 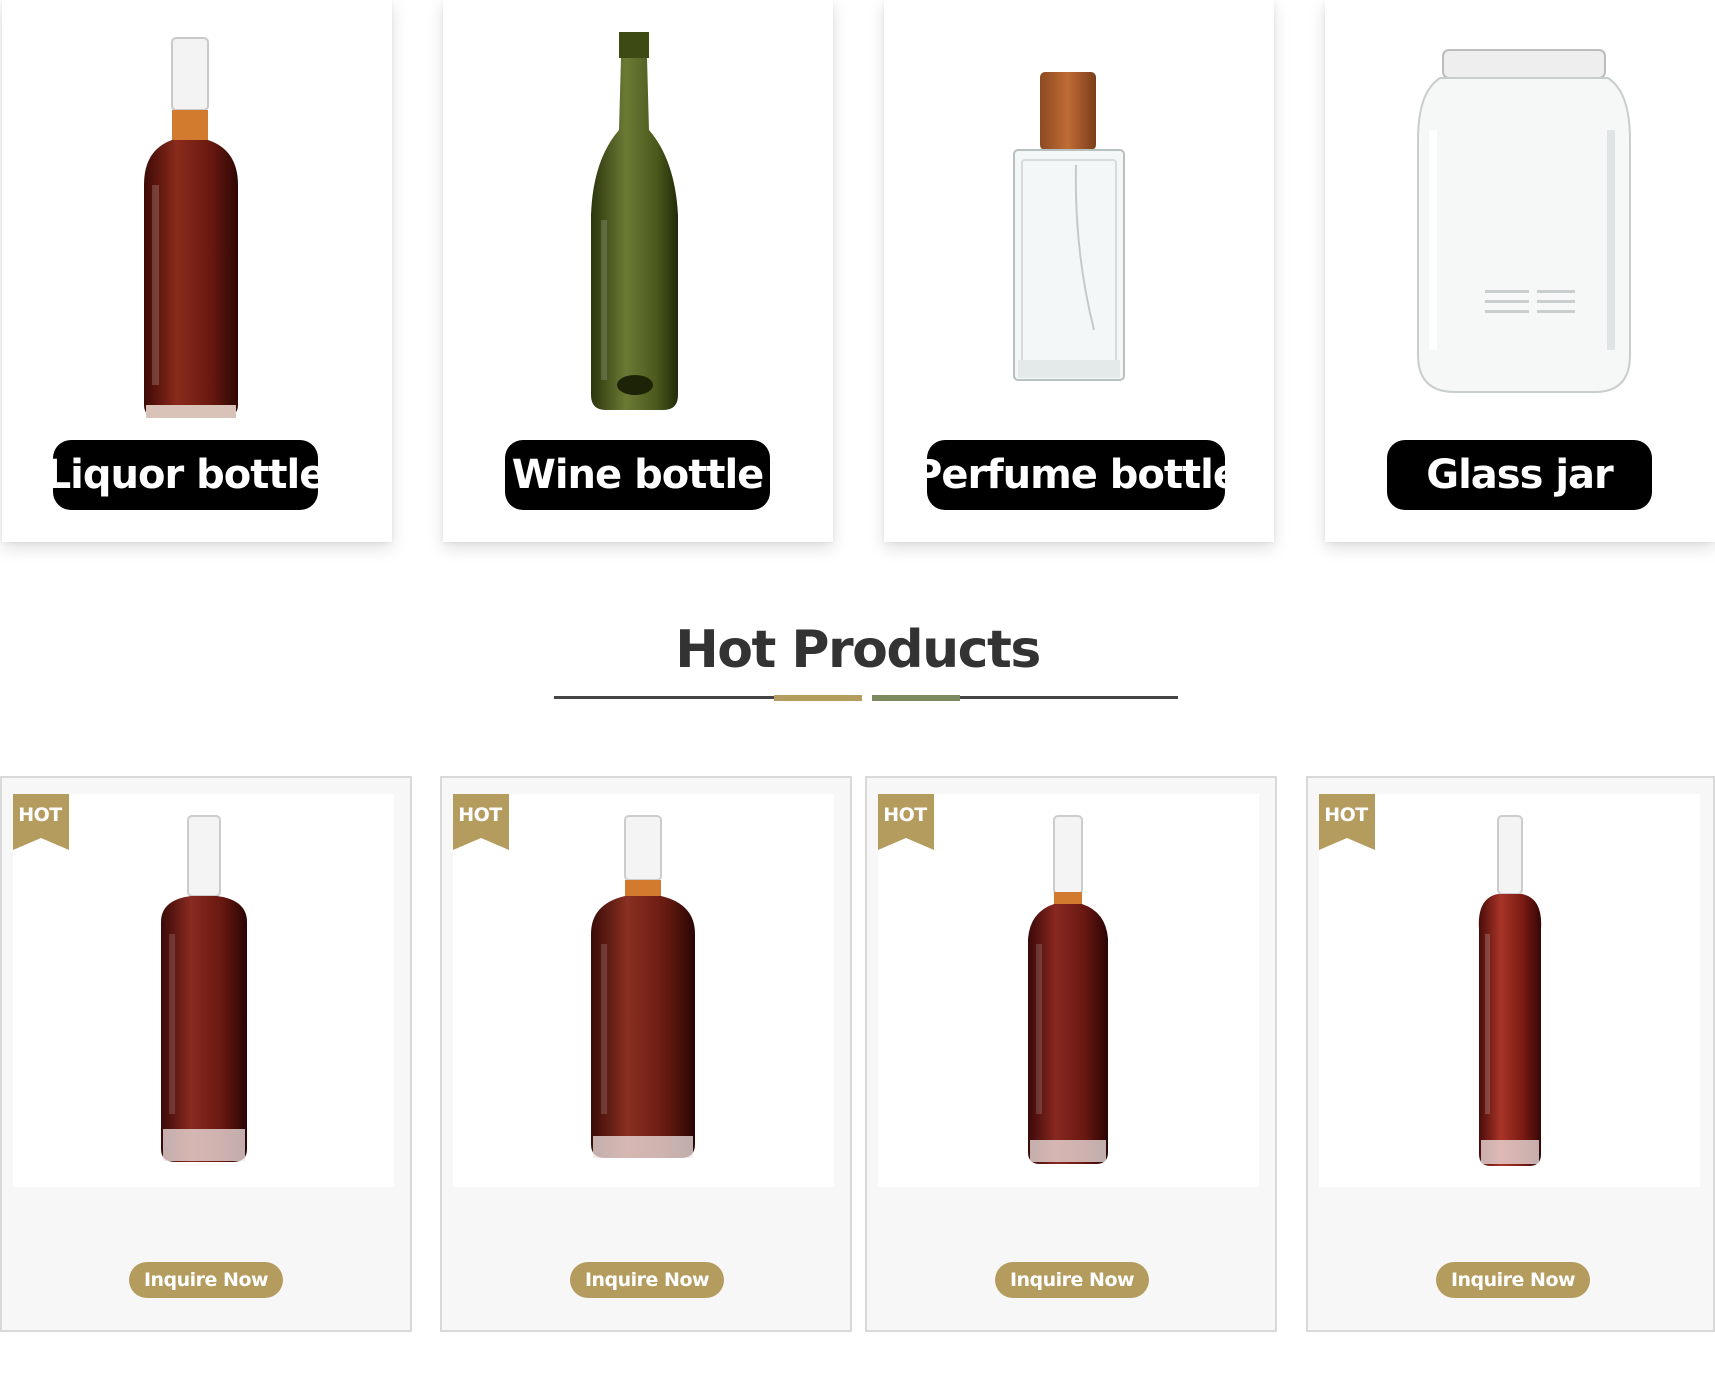 What do you see at coordinates (818, 698) in the screenshot?
I see `title-accent-gold` at bounding box center [818, 698].